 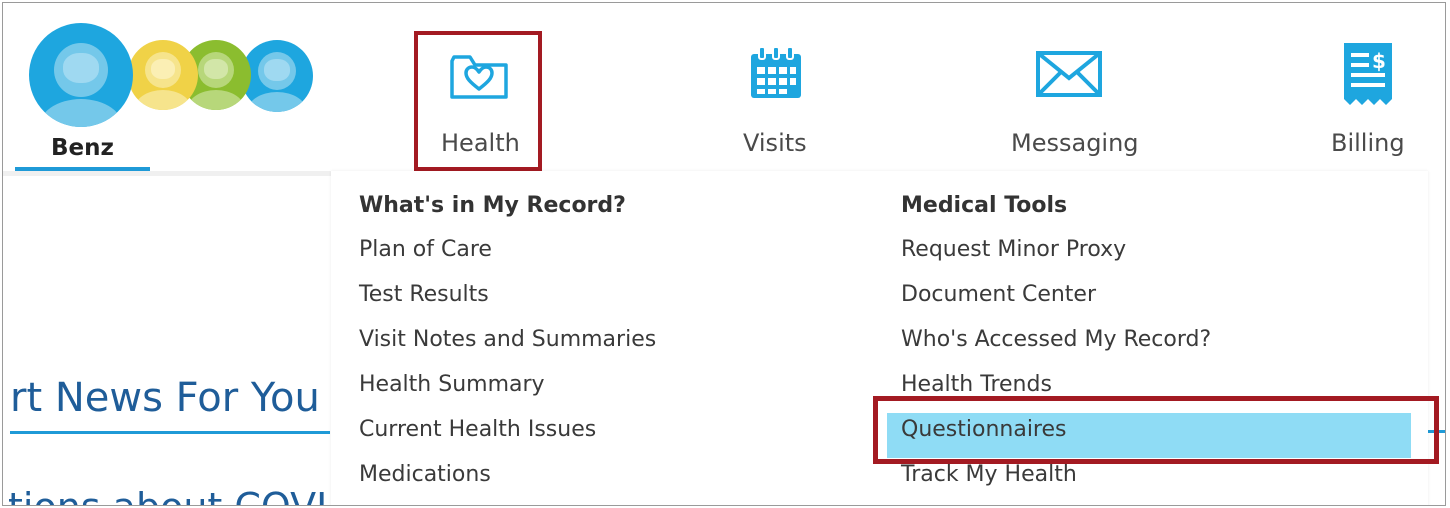 I want to click on menu-item-whos-accessed: Who's Accessed My Record?, so click(x=1163, y=345).